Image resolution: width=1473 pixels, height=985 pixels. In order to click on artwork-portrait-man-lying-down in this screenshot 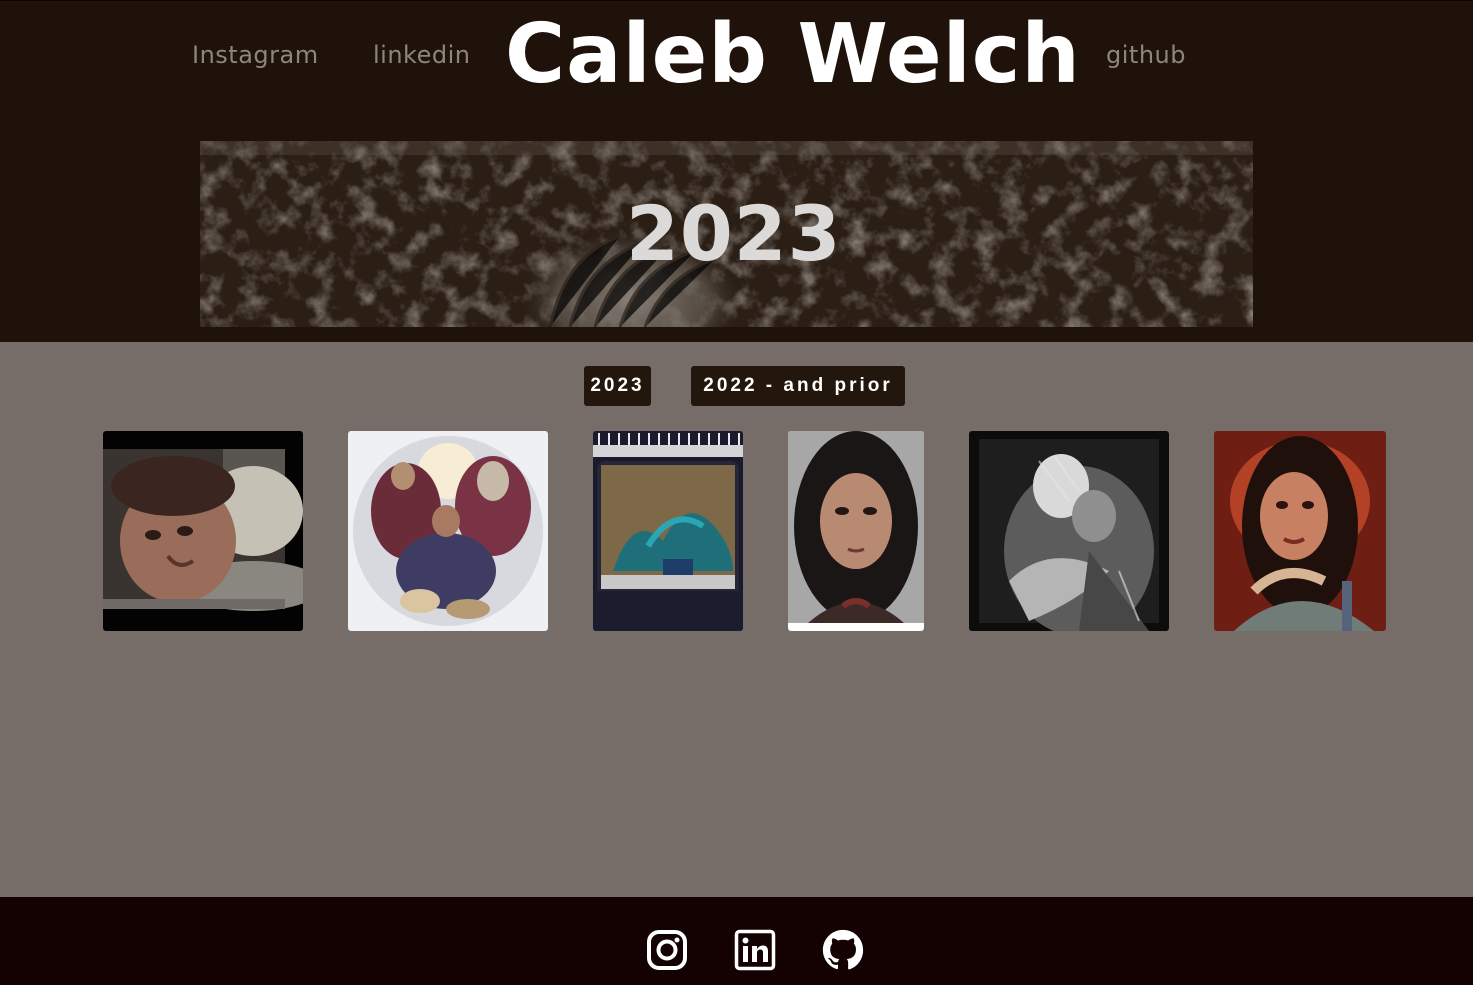, I will do `click(203, 531)`.